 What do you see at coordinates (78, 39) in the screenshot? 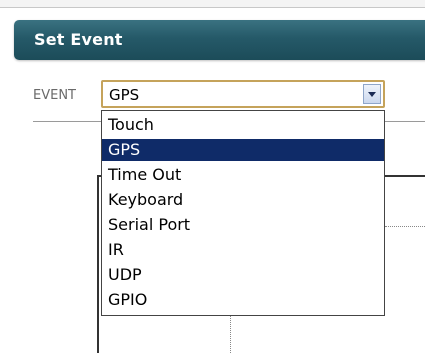
I see `page-title: Set Event` at bounding box center [78, 39].